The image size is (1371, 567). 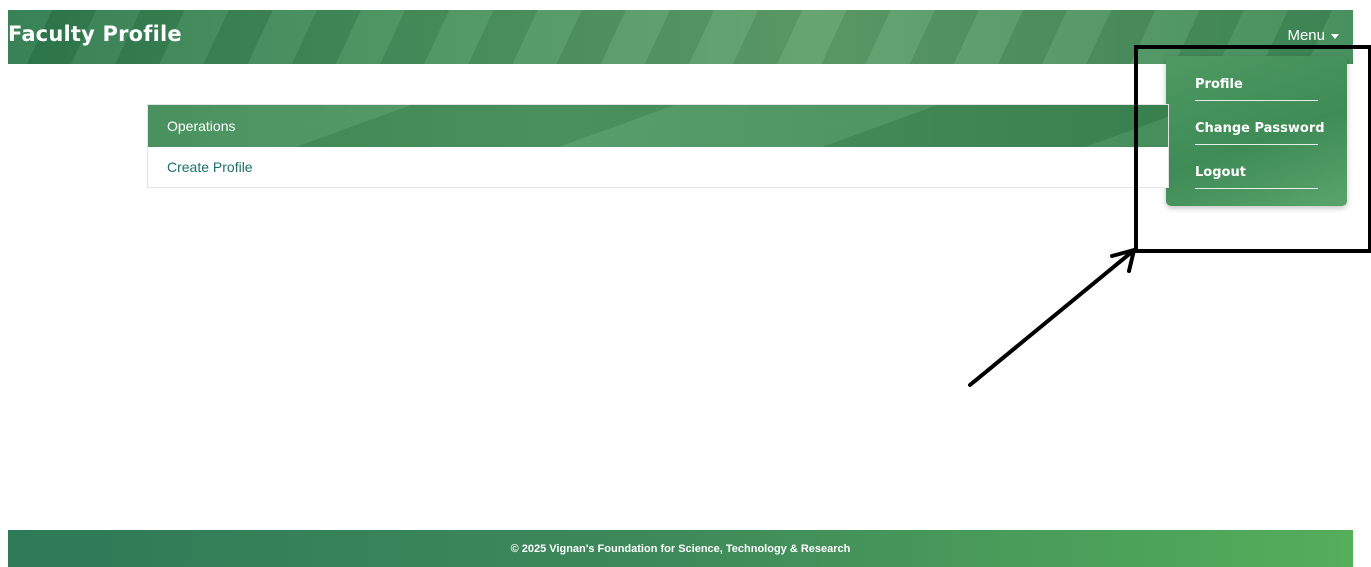 I want to click on operations-card: Operations Create Profile, so click(x=658, y=146).